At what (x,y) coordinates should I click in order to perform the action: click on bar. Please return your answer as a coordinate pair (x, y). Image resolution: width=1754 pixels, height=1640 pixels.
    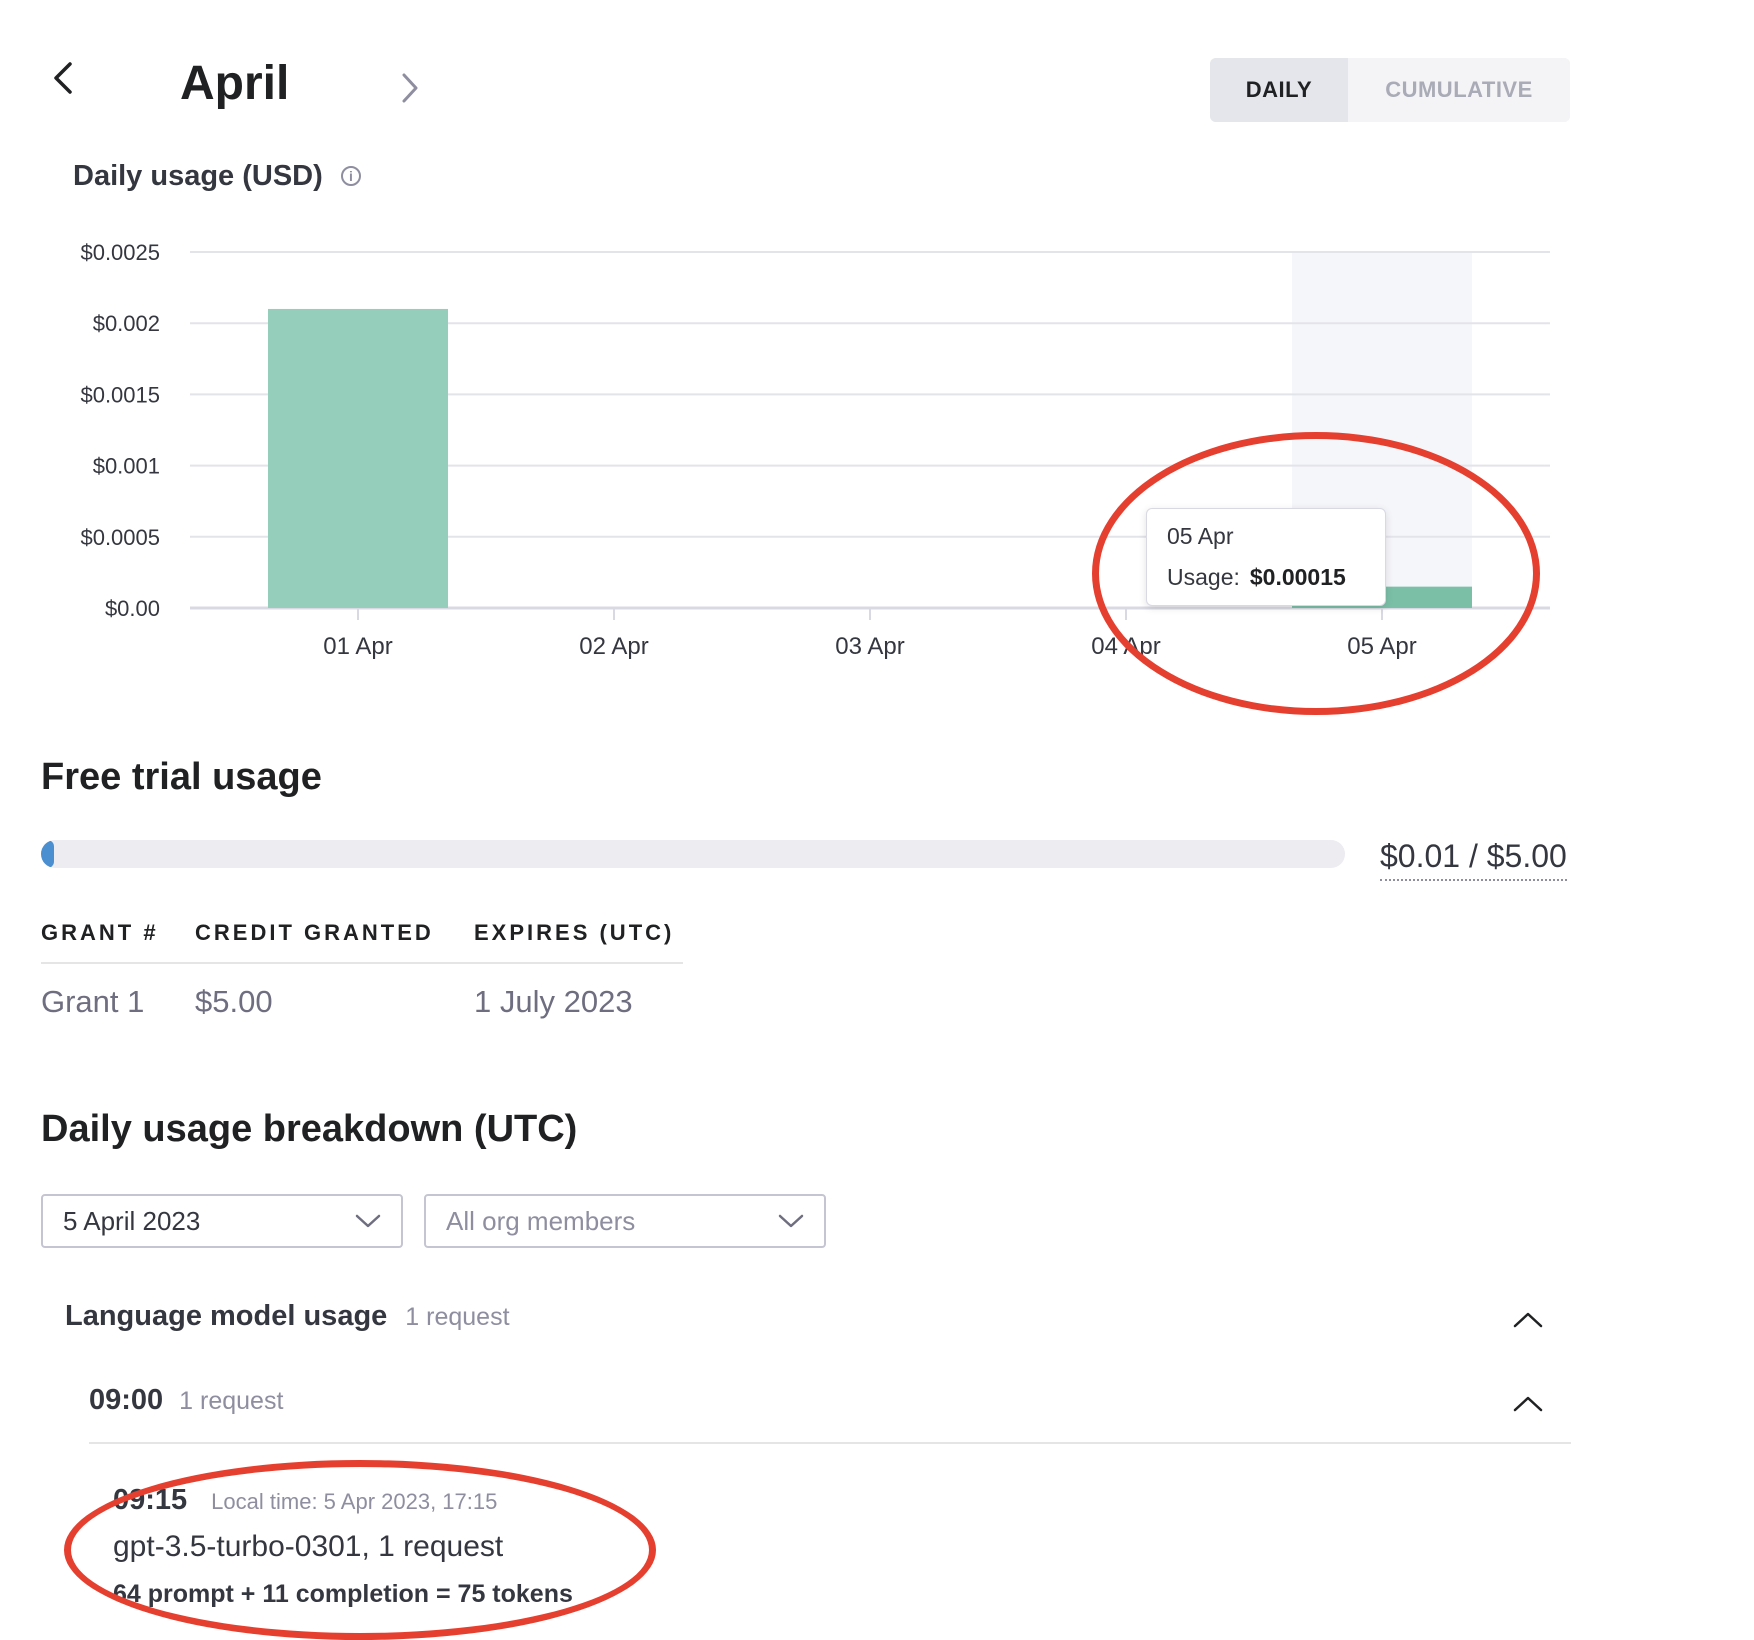
    Looking at the image, I should click on (358, 458).